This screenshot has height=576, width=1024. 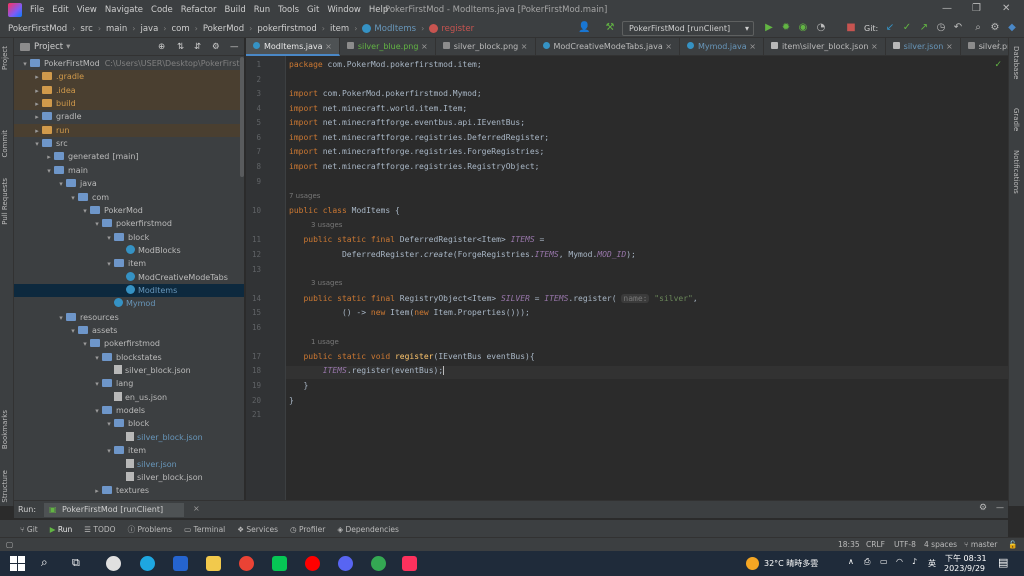 I want to click on tool-terminal: ▭ Terminal, so click(x=204, y=529).